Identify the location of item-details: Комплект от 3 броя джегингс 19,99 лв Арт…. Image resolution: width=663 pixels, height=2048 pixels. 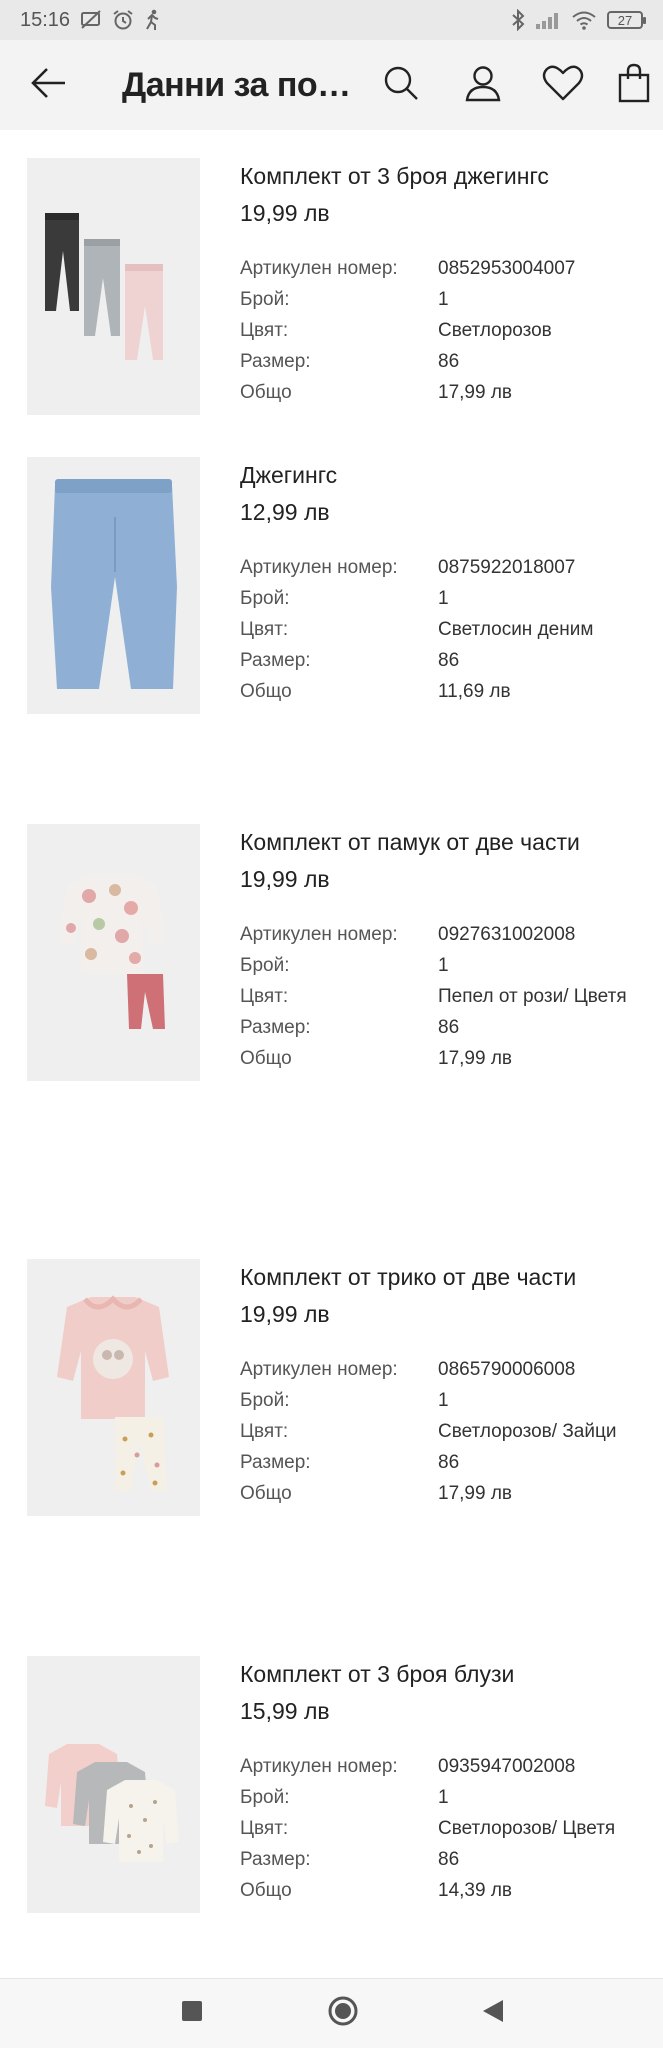
(445, 283).